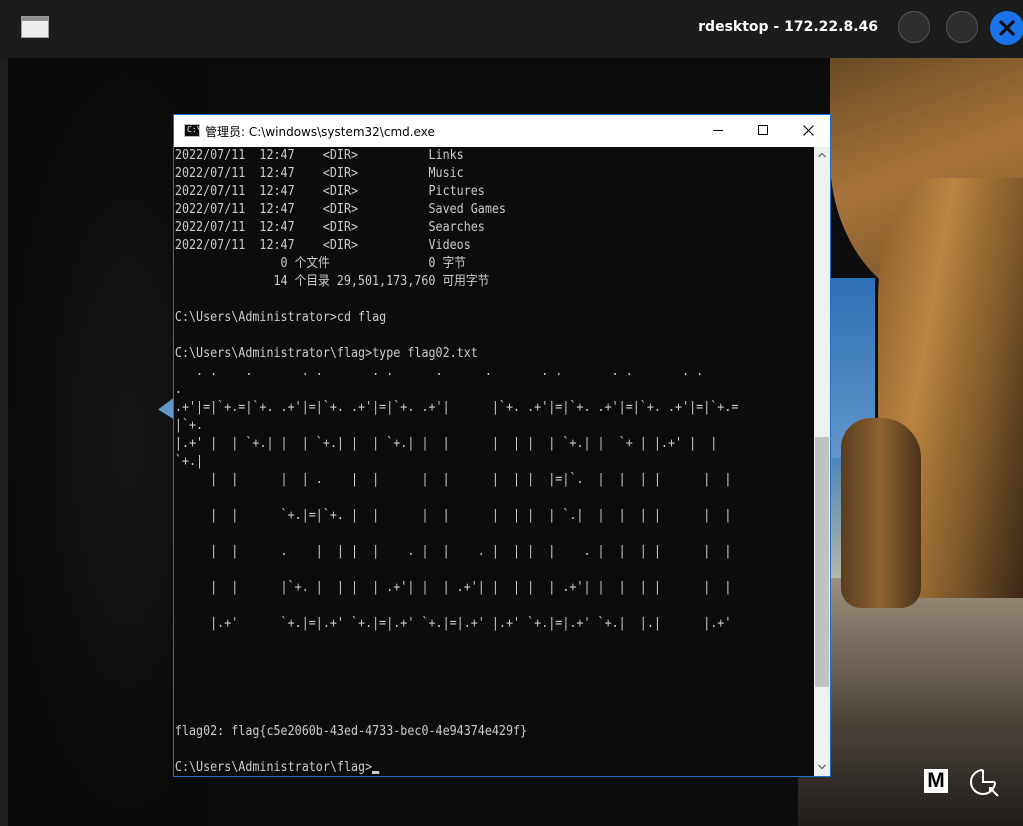 This screenshot has width=1023, height=826. I want to click on cmd-icon-label: C:\, so click(194, 129).